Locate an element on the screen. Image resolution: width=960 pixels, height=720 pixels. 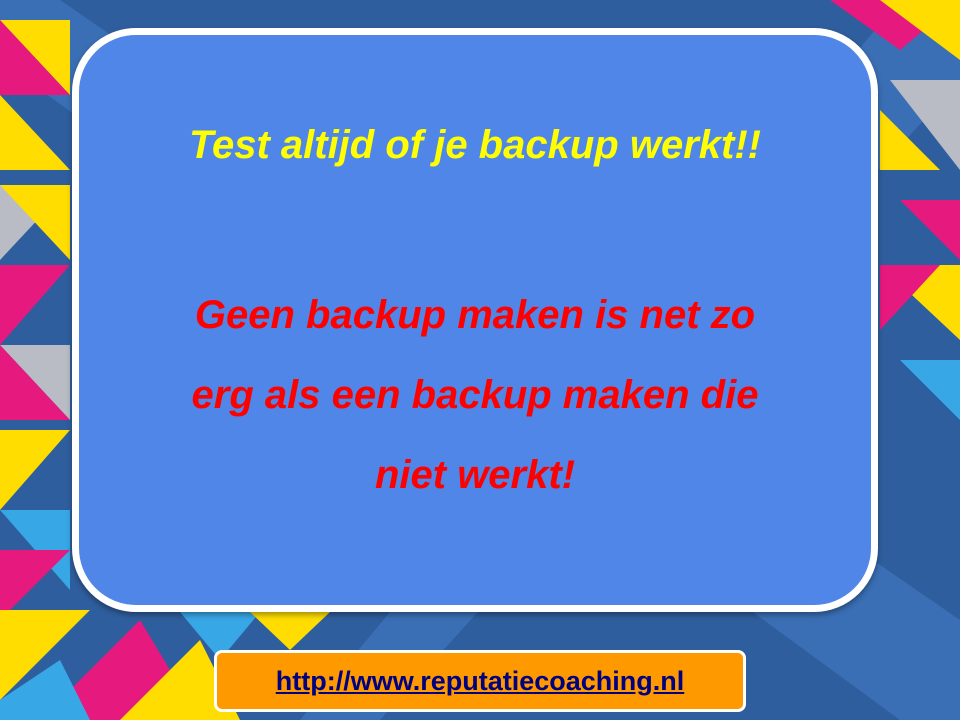
message-line: erg als een backup maken die is located at coordinates (475, 395).